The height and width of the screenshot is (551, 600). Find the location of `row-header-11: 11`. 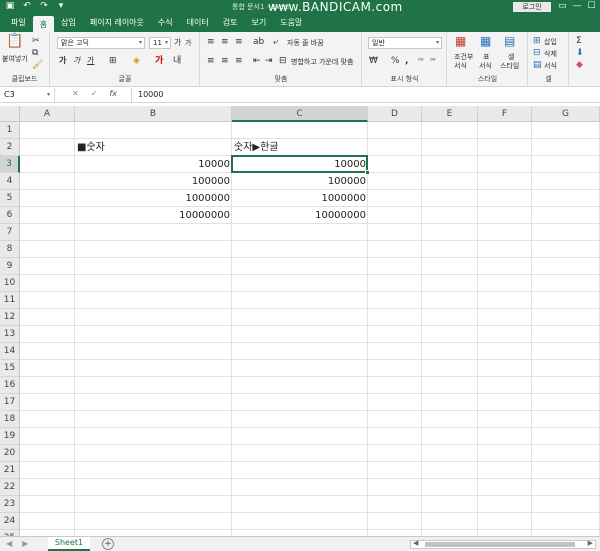

row-header-11: 11 is located at coordinates (10, 300).